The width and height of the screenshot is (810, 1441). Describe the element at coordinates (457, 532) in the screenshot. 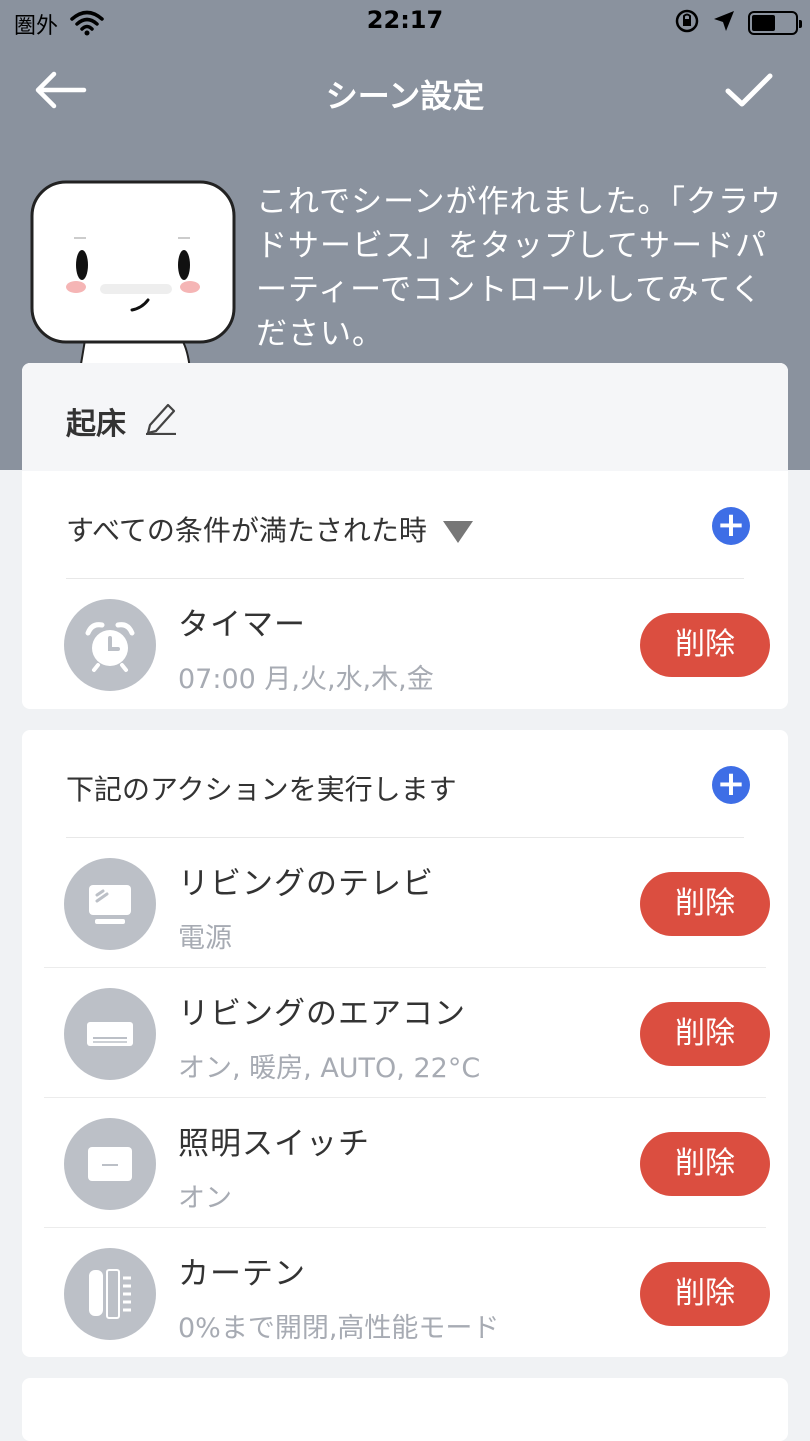

I see `dropdown-triangle-icon` at that location.